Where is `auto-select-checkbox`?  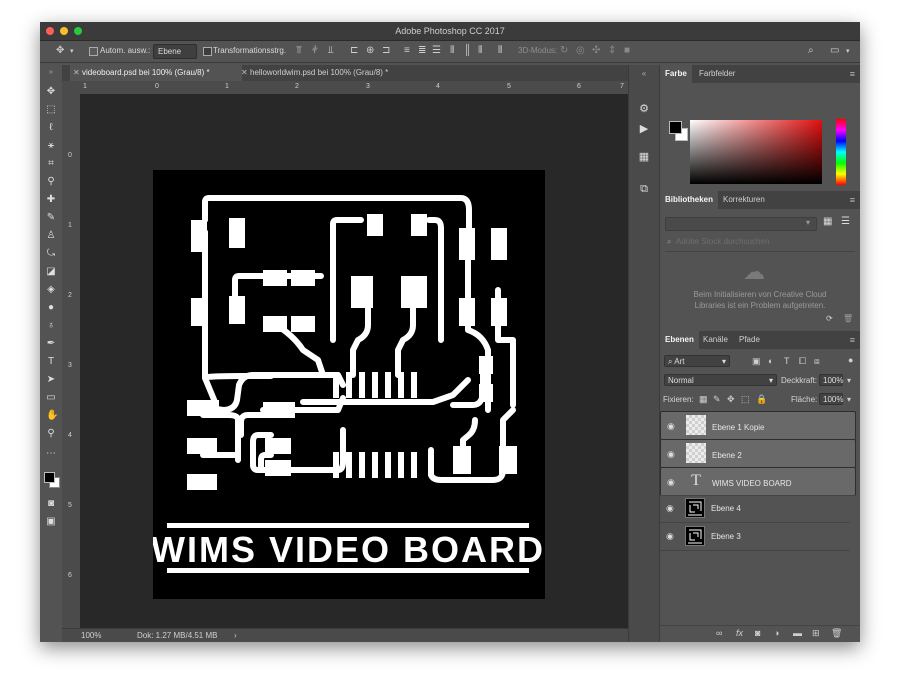
auto-select-checkbox is located at coordinates (93, 51).